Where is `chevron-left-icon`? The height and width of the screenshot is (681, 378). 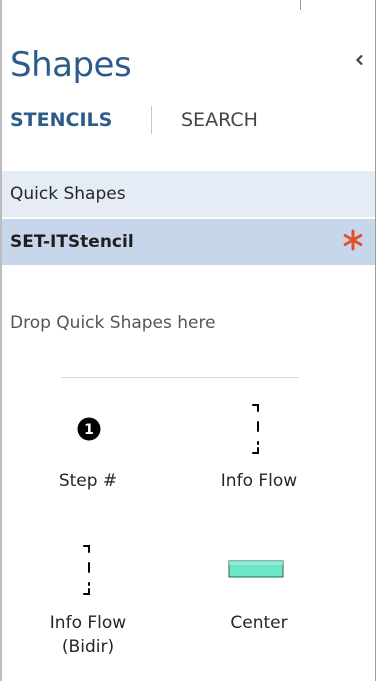
chevron-left-icon is located at coordinates (359, 60).